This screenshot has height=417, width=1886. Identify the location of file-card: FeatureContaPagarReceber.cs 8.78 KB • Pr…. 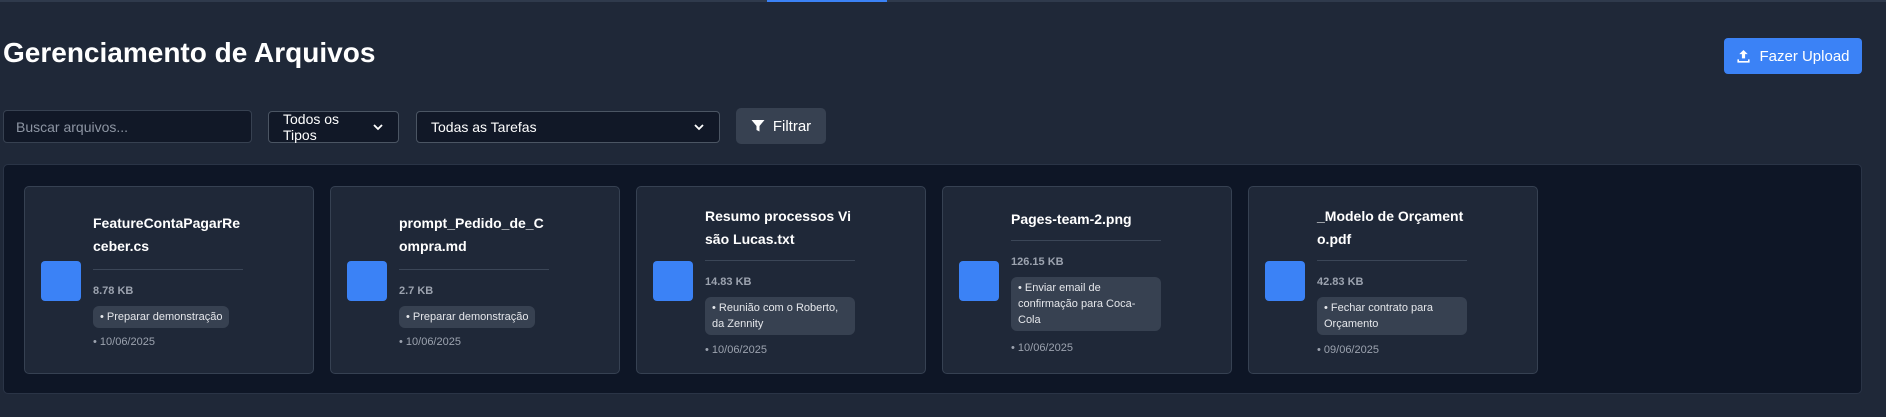
(169, 280).